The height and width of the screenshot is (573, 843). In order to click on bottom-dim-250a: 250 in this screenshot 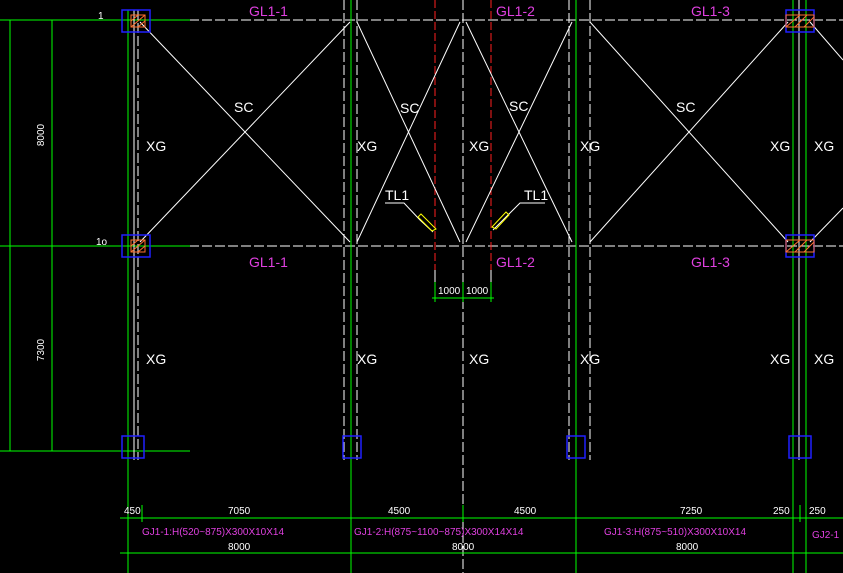, I will do `click(781, 511)`.